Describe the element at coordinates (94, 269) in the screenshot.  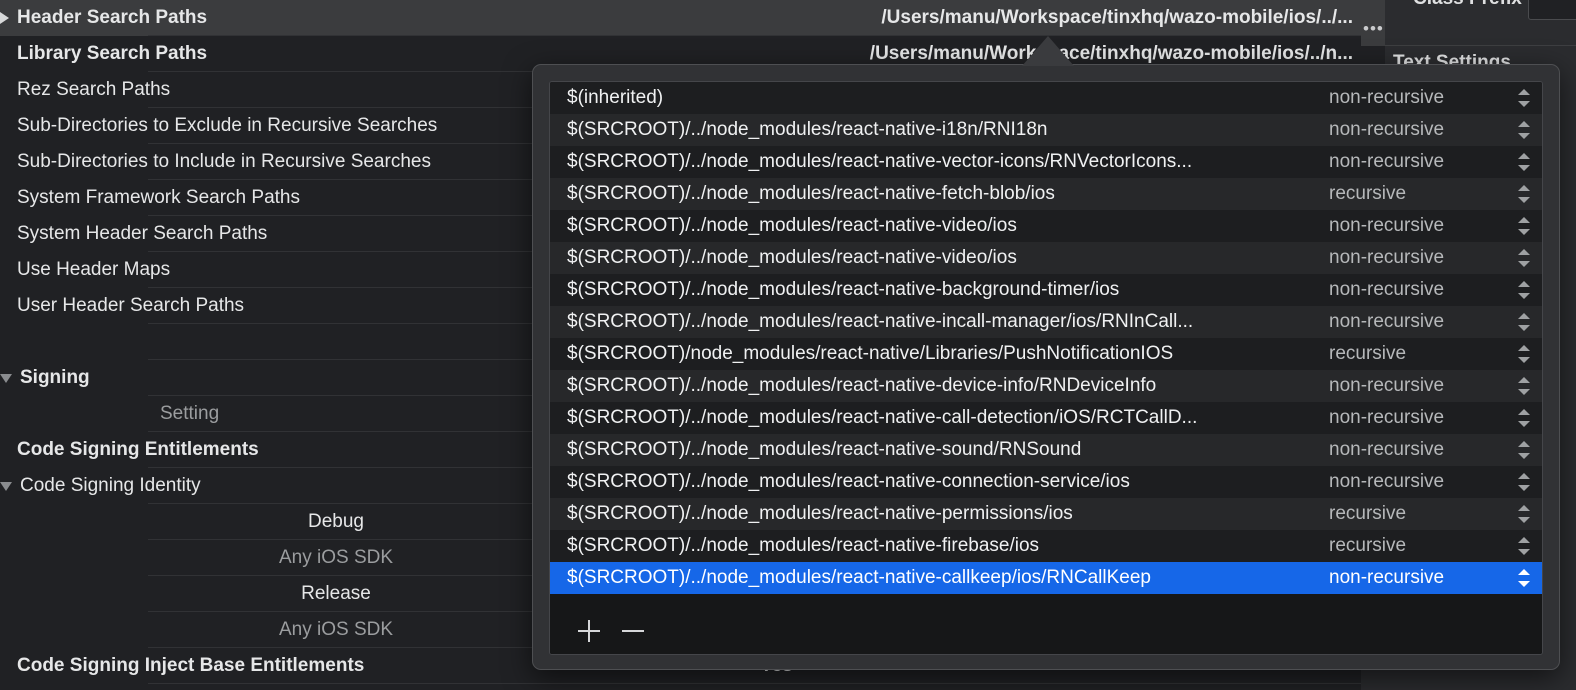
I see `build-setting-name: Use Header Maps` at that location.